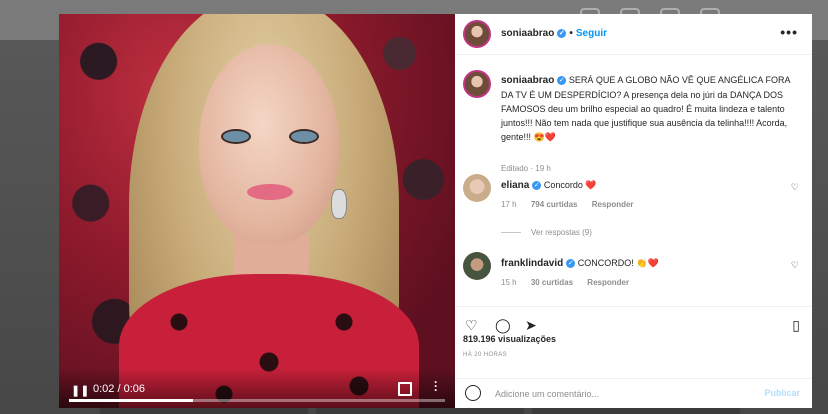 This screenshot has width=828, height=414. What do you see at coordinates (436, 386) in the screenshot?
I see `more-options-icon: · · ·` at bounding box center [436, 386].